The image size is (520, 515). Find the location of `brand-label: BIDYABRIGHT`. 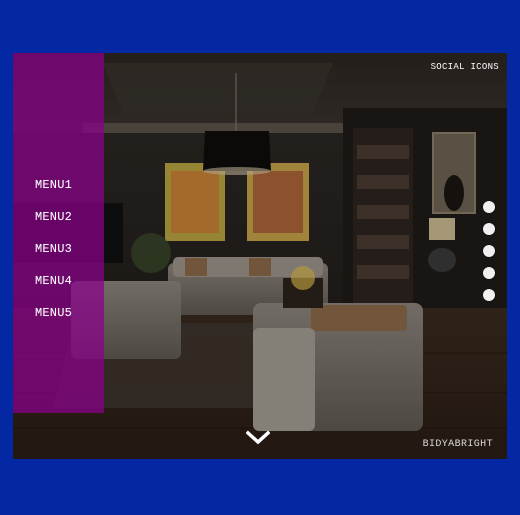

brand-label: BIDYABRIGHT is located at coordinates (457, 444).